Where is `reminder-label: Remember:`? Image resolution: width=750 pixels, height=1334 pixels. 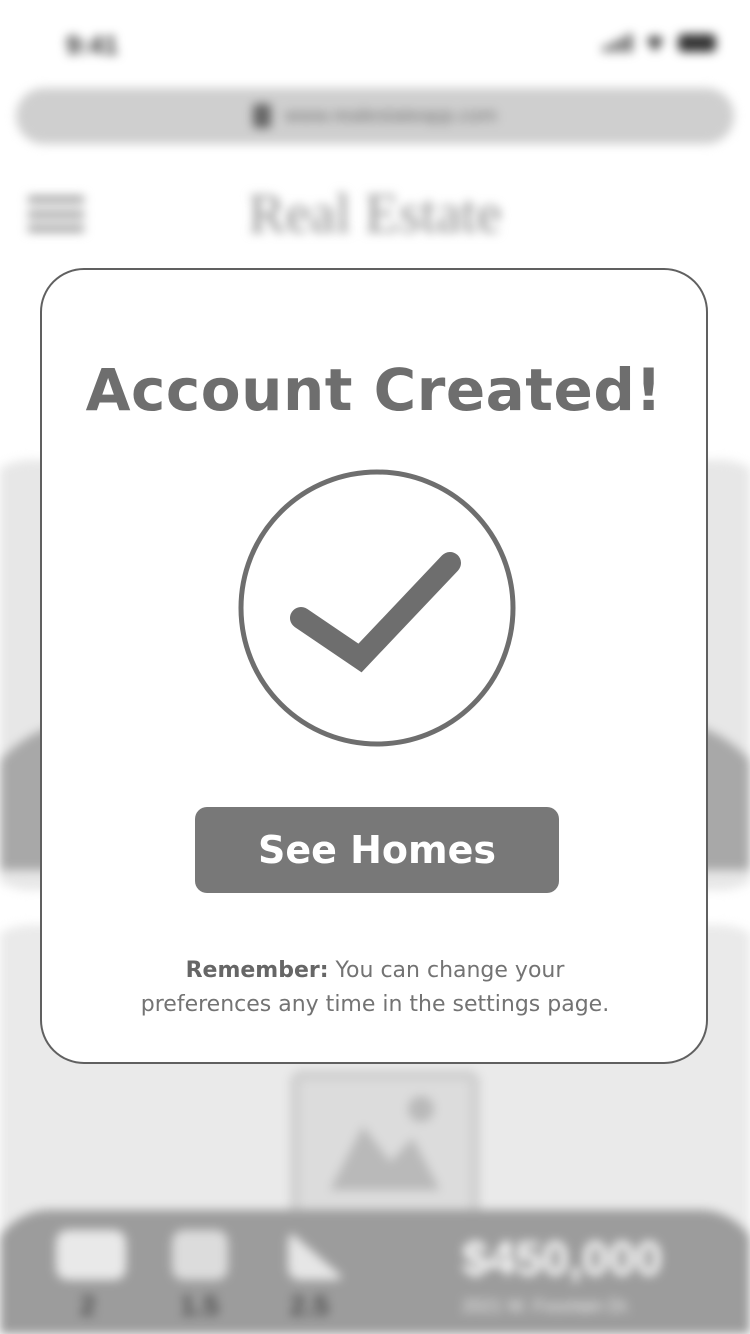
reminder-label: Remember: is located at coordinates (257, 970).